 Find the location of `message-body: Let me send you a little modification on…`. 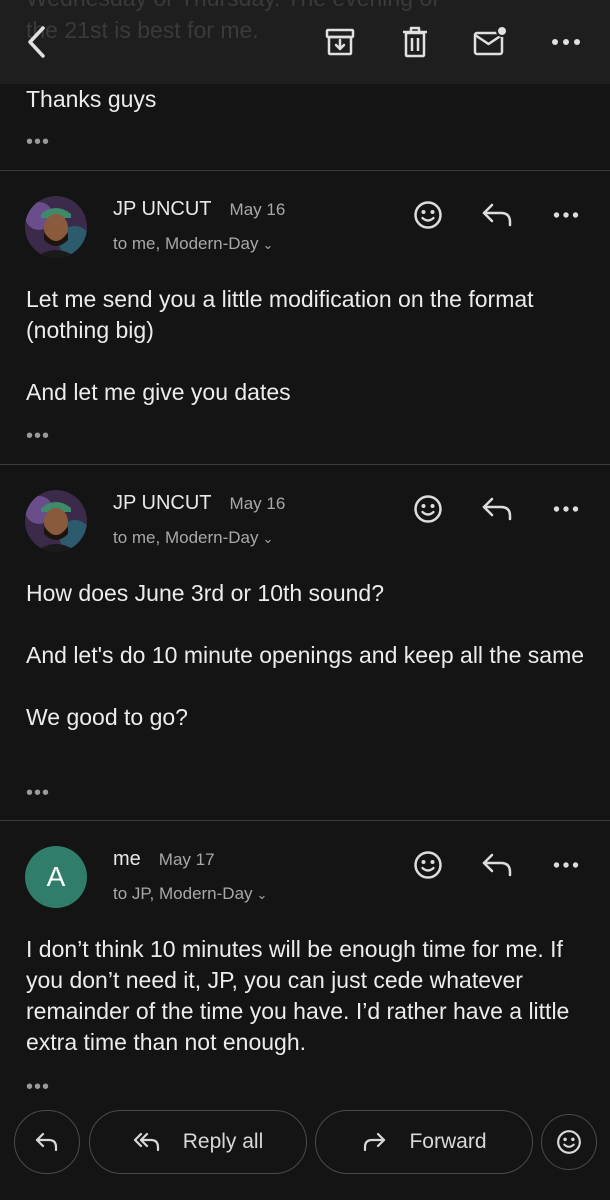

message-body: Let me send you a little modification on… is located at coordinates (280, 345).